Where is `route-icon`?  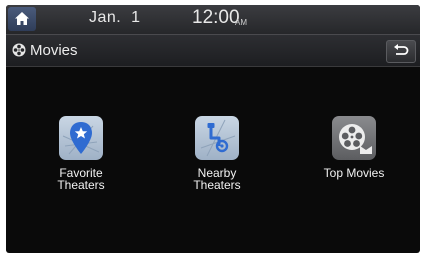
route-icon is located at coordinates (218, 138).